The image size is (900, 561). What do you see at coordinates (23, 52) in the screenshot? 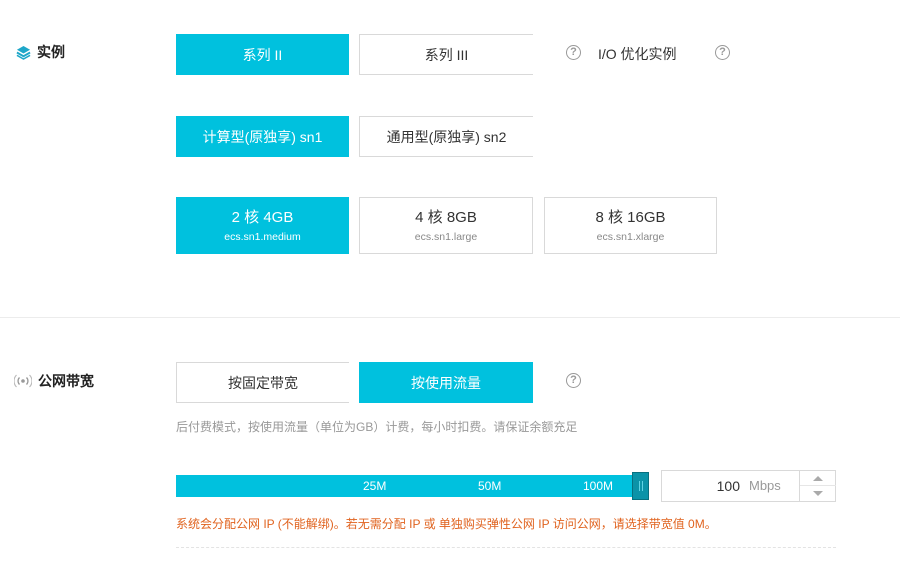
I see `layers-icon` at bounding box center [23, 52].